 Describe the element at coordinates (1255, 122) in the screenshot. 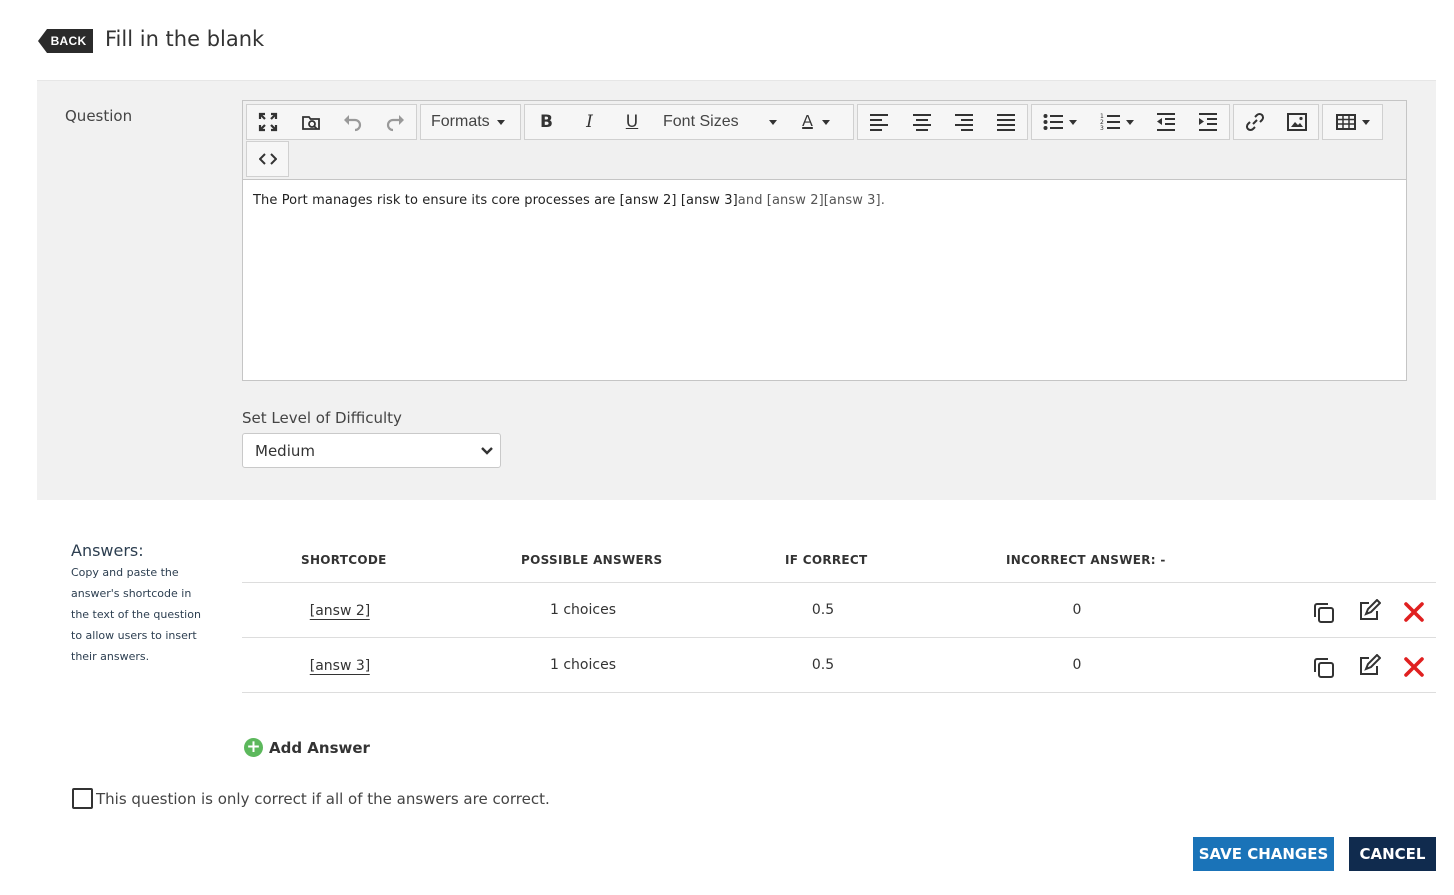

I see `link-icon` at that location.